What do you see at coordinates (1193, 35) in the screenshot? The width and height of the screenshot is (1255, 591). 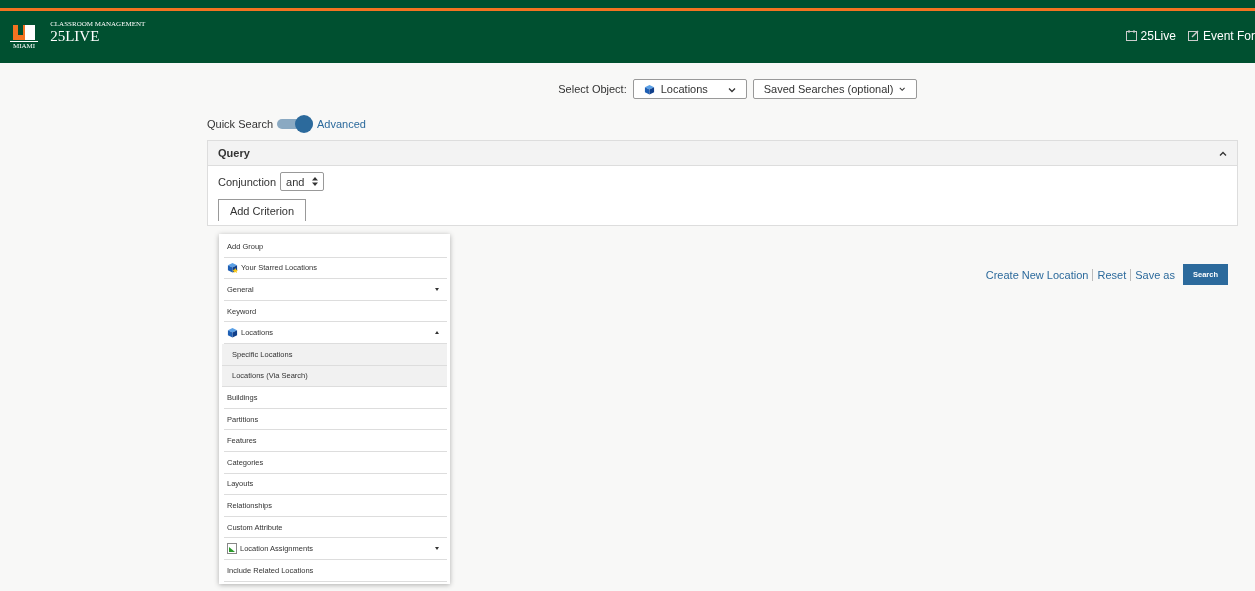 I see `edit-icon` at bounding box center [1193, 35].